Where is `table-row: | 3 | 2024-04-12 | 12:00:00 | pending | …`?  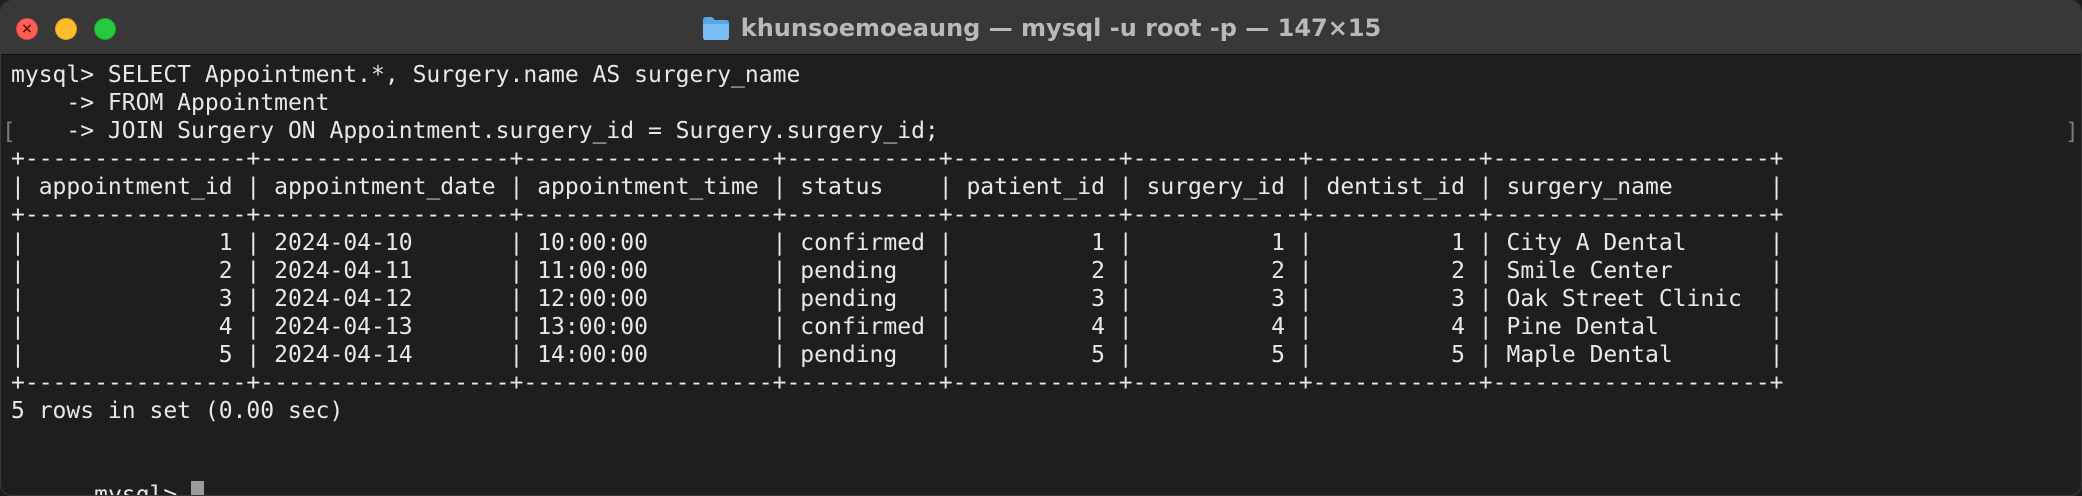 table-row: | 3 | 2024-04-12 | 12:00:00 | pending | … is located at coordinates (897, 299).